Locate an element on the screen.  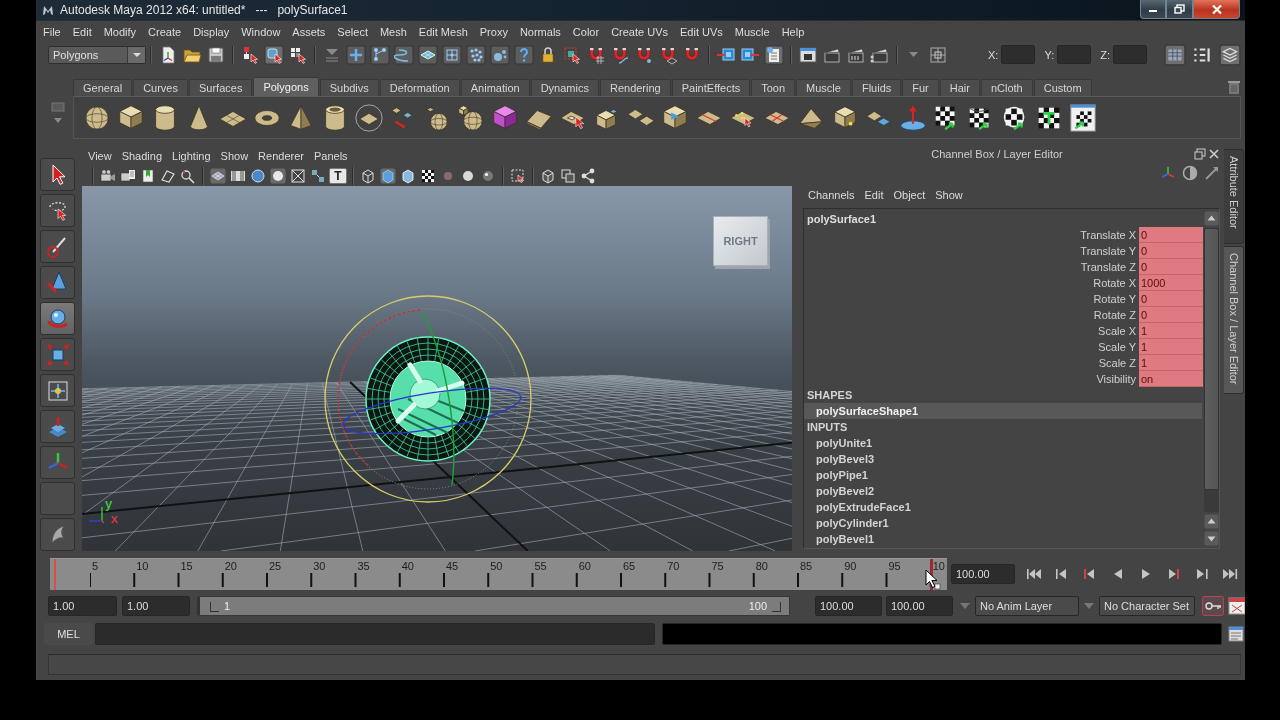
shelf-tab: General is located at coordinates (103, 87).